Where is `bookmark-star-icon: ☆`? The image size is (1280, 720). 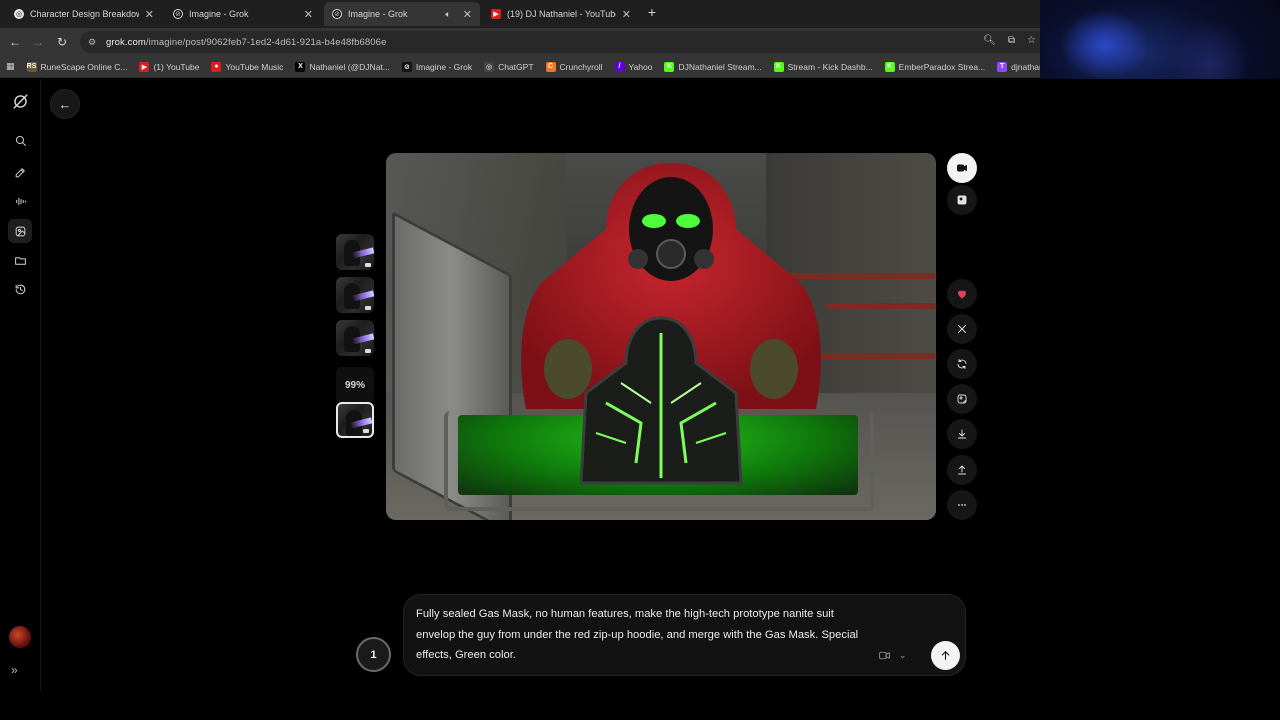 bookmark-star-icon: ☆ is located at coordinates (1031, 40).